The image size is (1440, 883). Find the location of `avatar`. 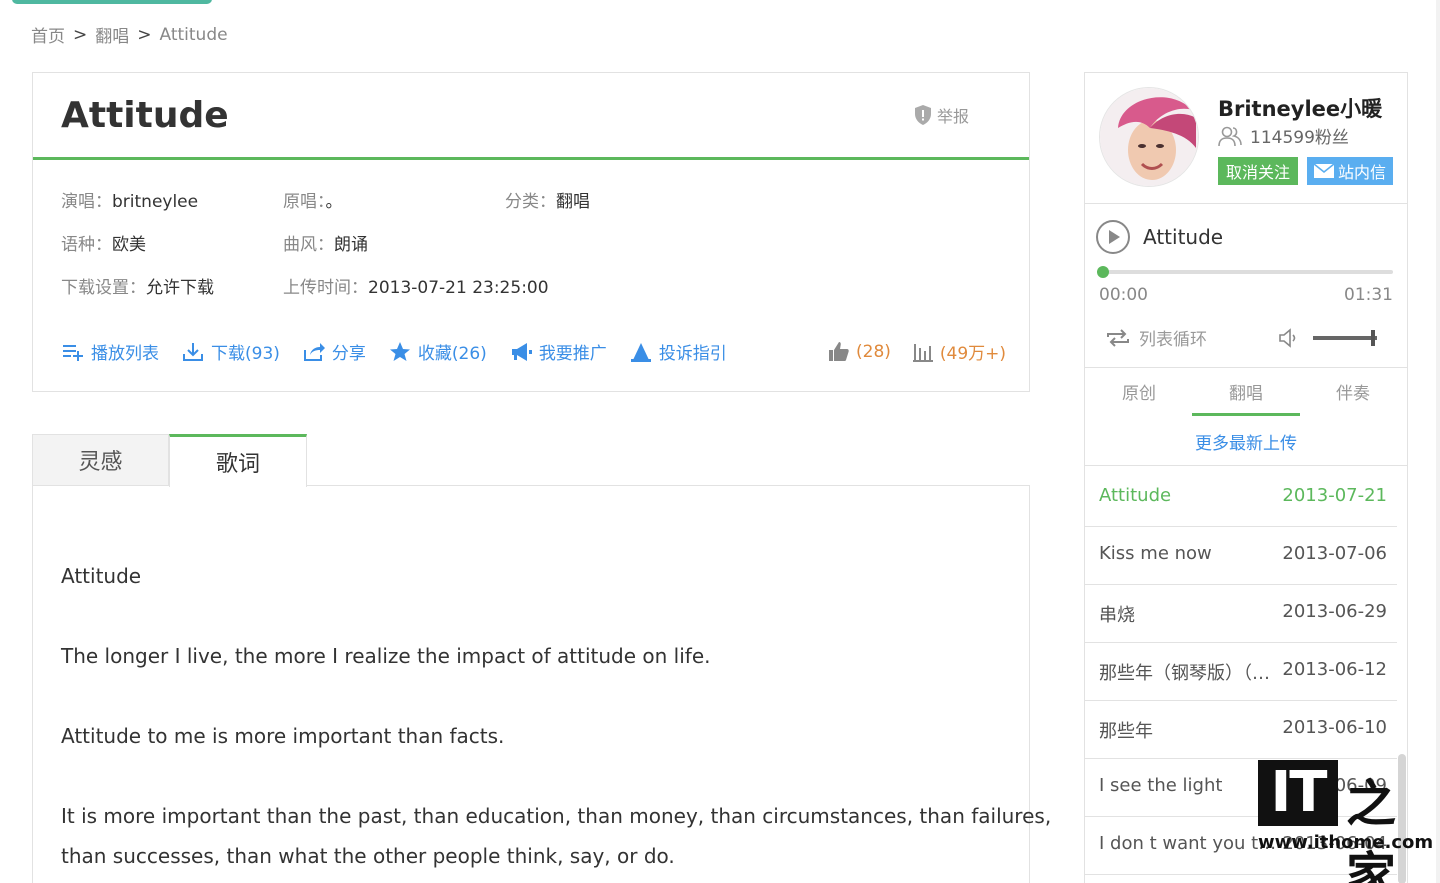

avatar is located at coordinates (1149, 137).